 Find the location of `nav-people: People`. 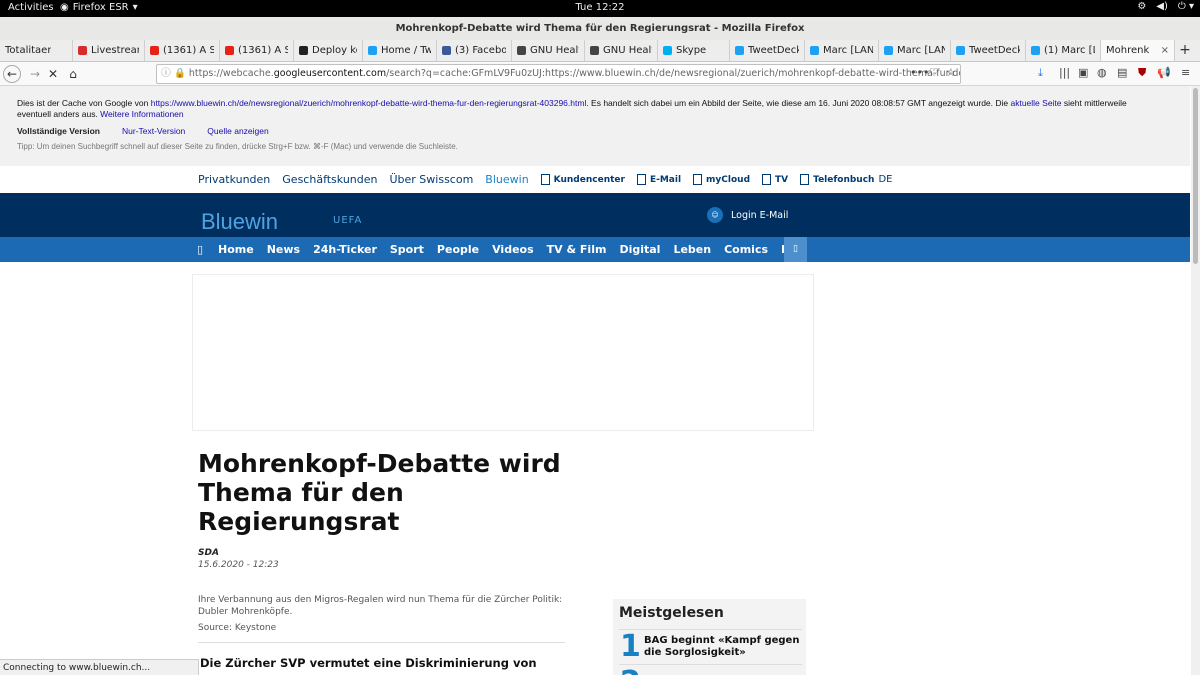

nav-people: People is located at coordinates (458, 249).